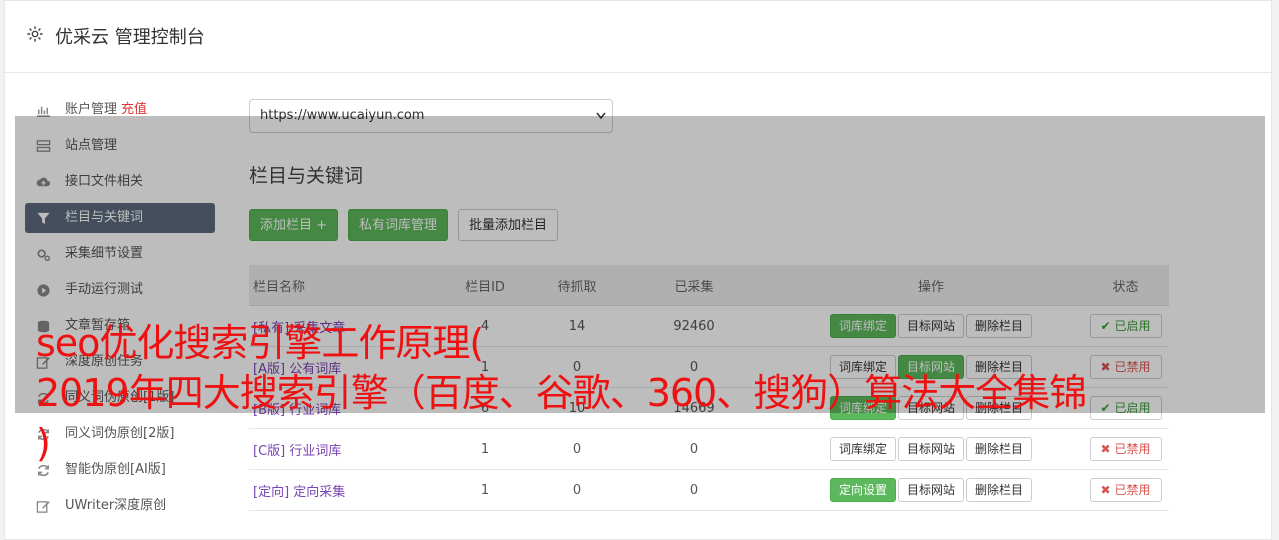  I want to click on column-name: 定向采集, so click(319, 492).